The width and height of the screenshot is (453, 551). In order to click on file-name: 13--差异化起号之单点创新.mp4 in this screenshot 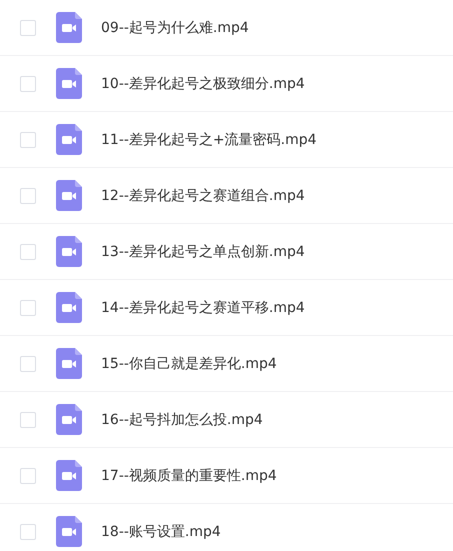, I will do `click(203, 251)`.